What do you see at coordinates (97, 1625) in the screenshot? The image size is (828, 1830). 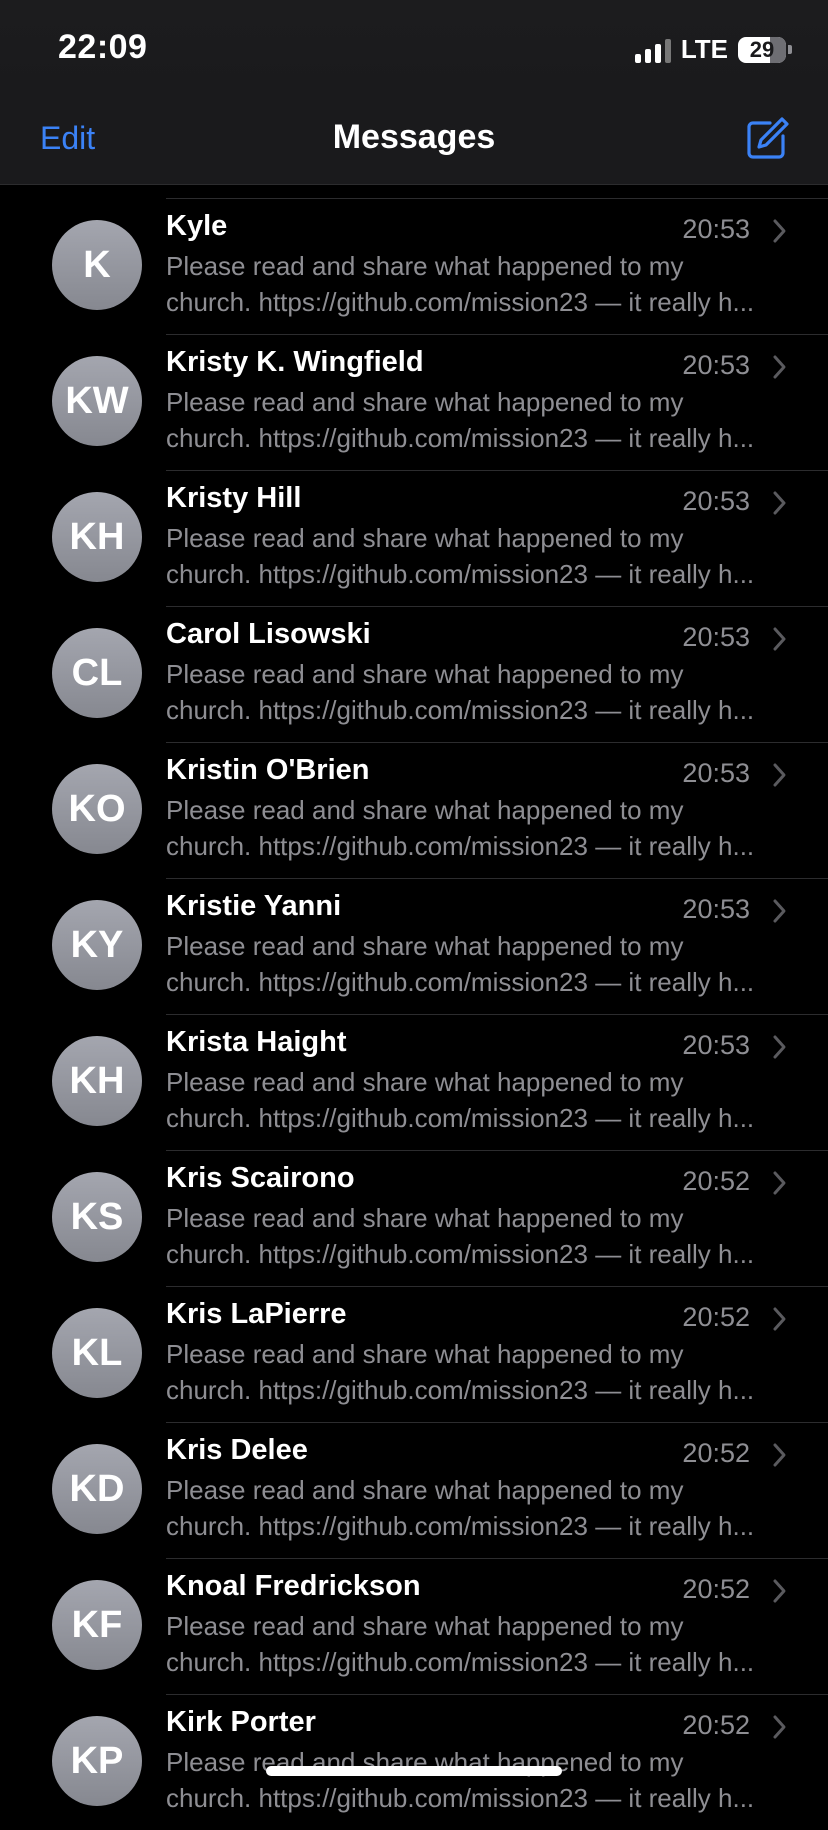 I see `avatar: KF` at bounding box center [97, 1625].